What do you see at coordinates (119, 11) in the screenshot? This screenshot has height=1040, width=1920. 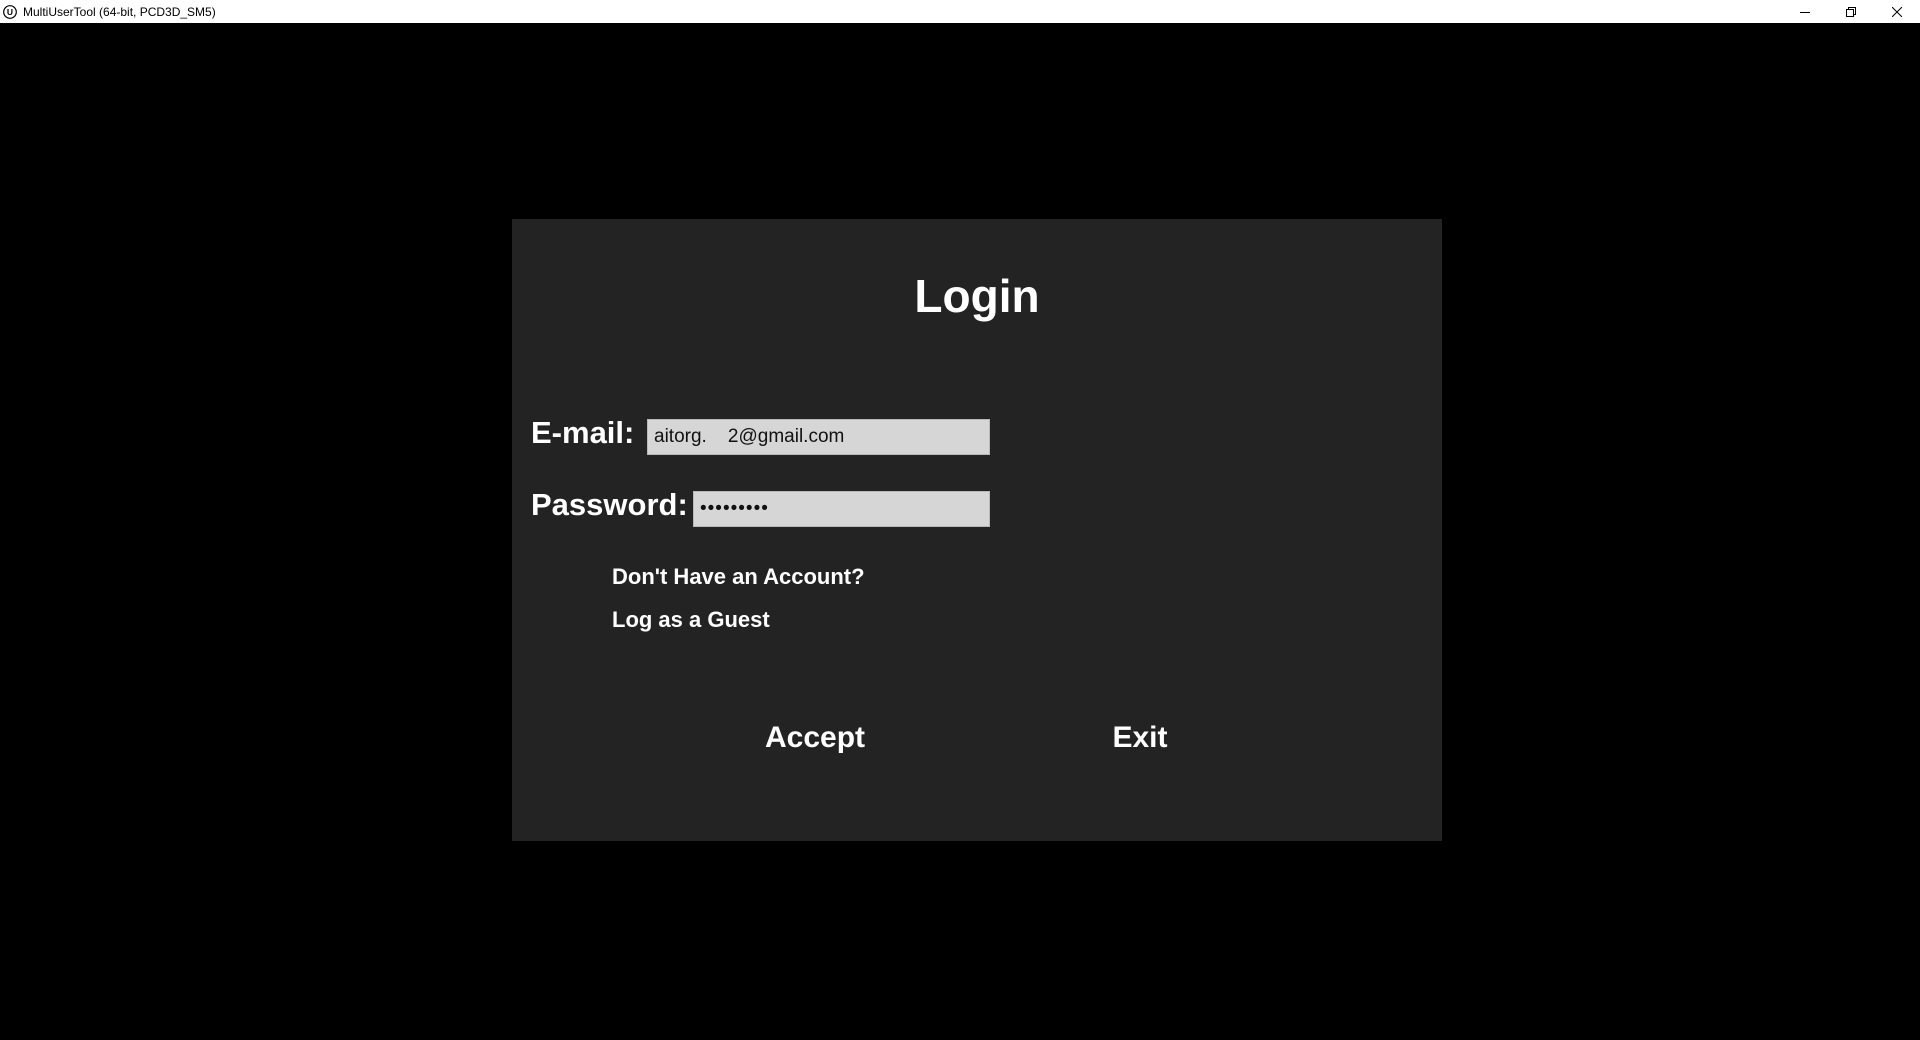 I see `window-title: MultiUserTool (64-bit, PCD3D_SM5)` at bounding box center [119, 11].